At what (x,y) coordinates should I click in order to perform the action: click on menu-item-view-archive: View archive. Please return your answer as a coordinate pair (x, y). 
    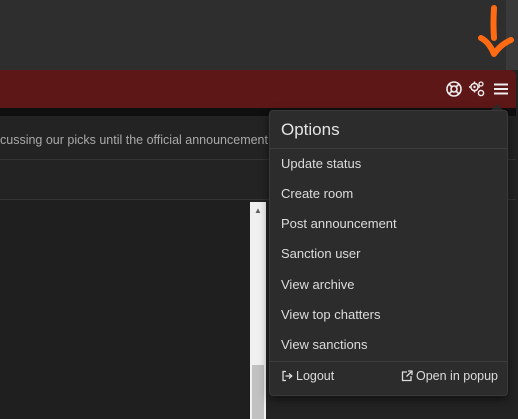
    Looking at the image, I should click on (388, 285).